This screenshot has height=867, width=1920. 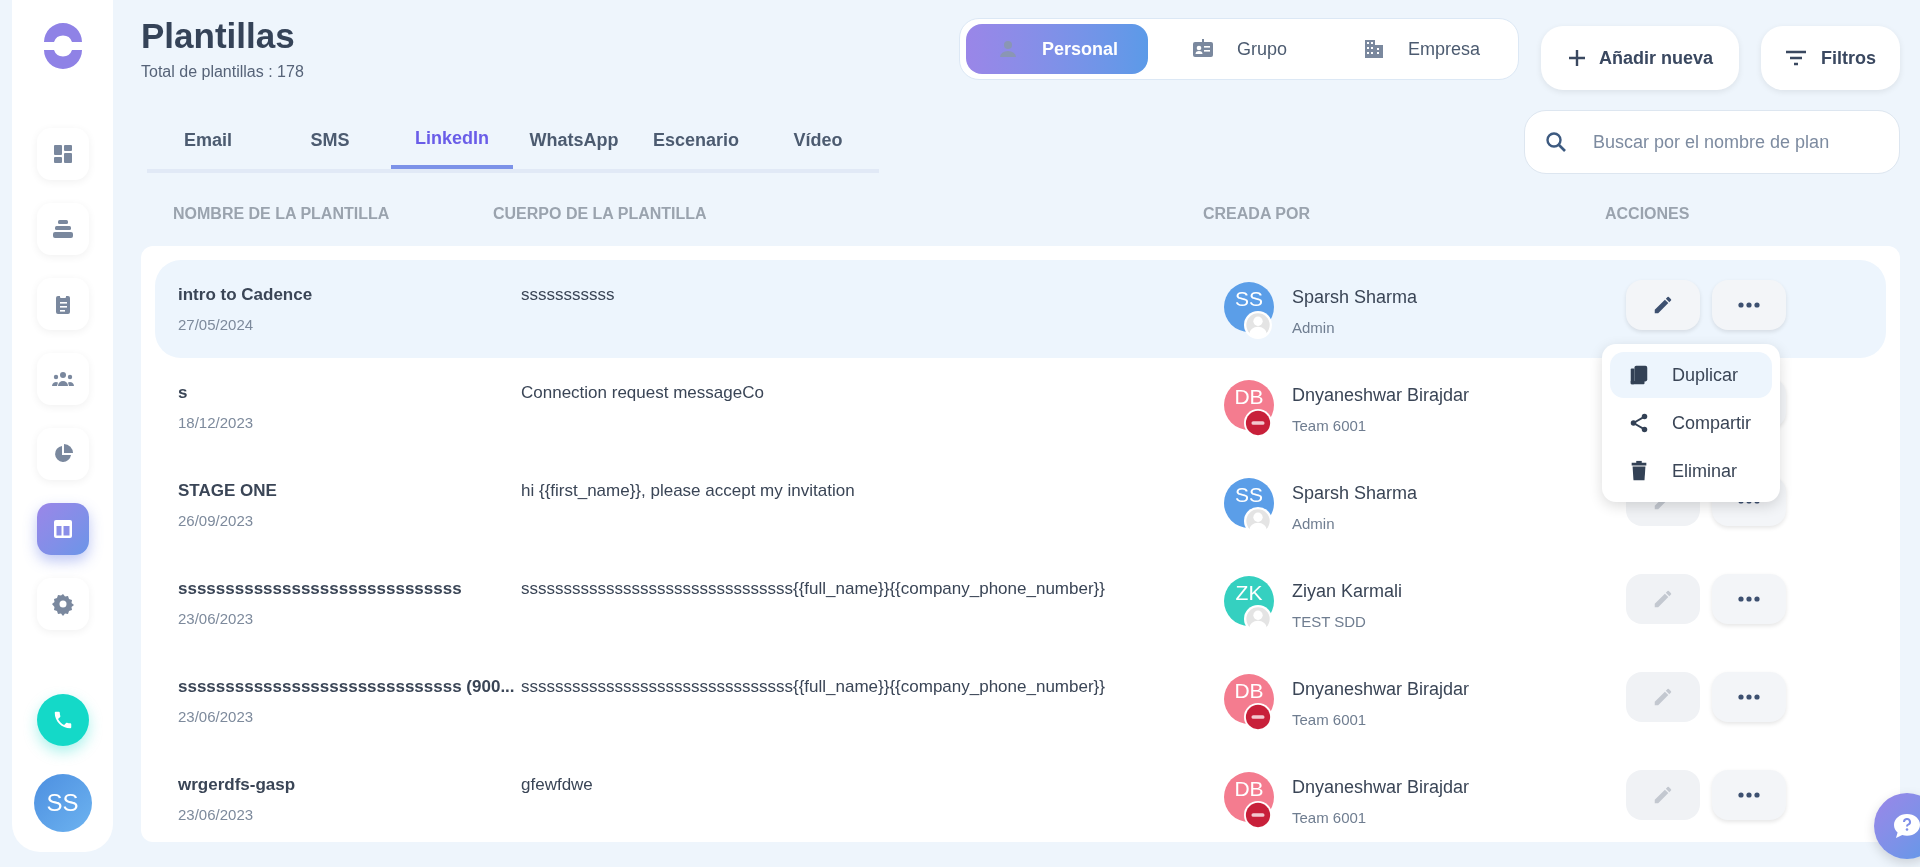 I want to click on creator-role: TEST SDD, so click(x=1329, y=622).